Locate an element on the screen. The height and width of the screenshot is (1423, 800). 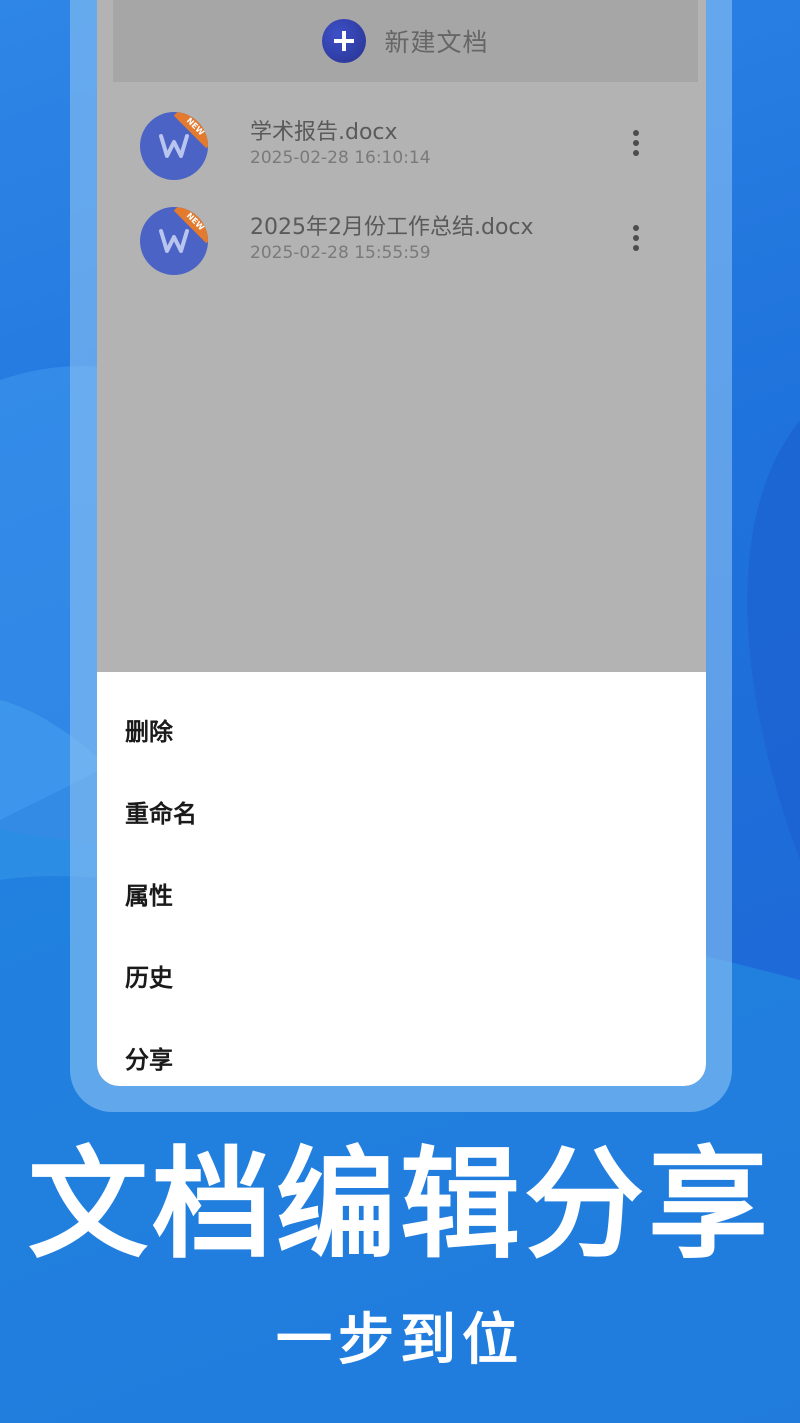
file-item: NEW 学术报告.docx 2025-02-28 16:10:14 is located at coordinates (401, 145).